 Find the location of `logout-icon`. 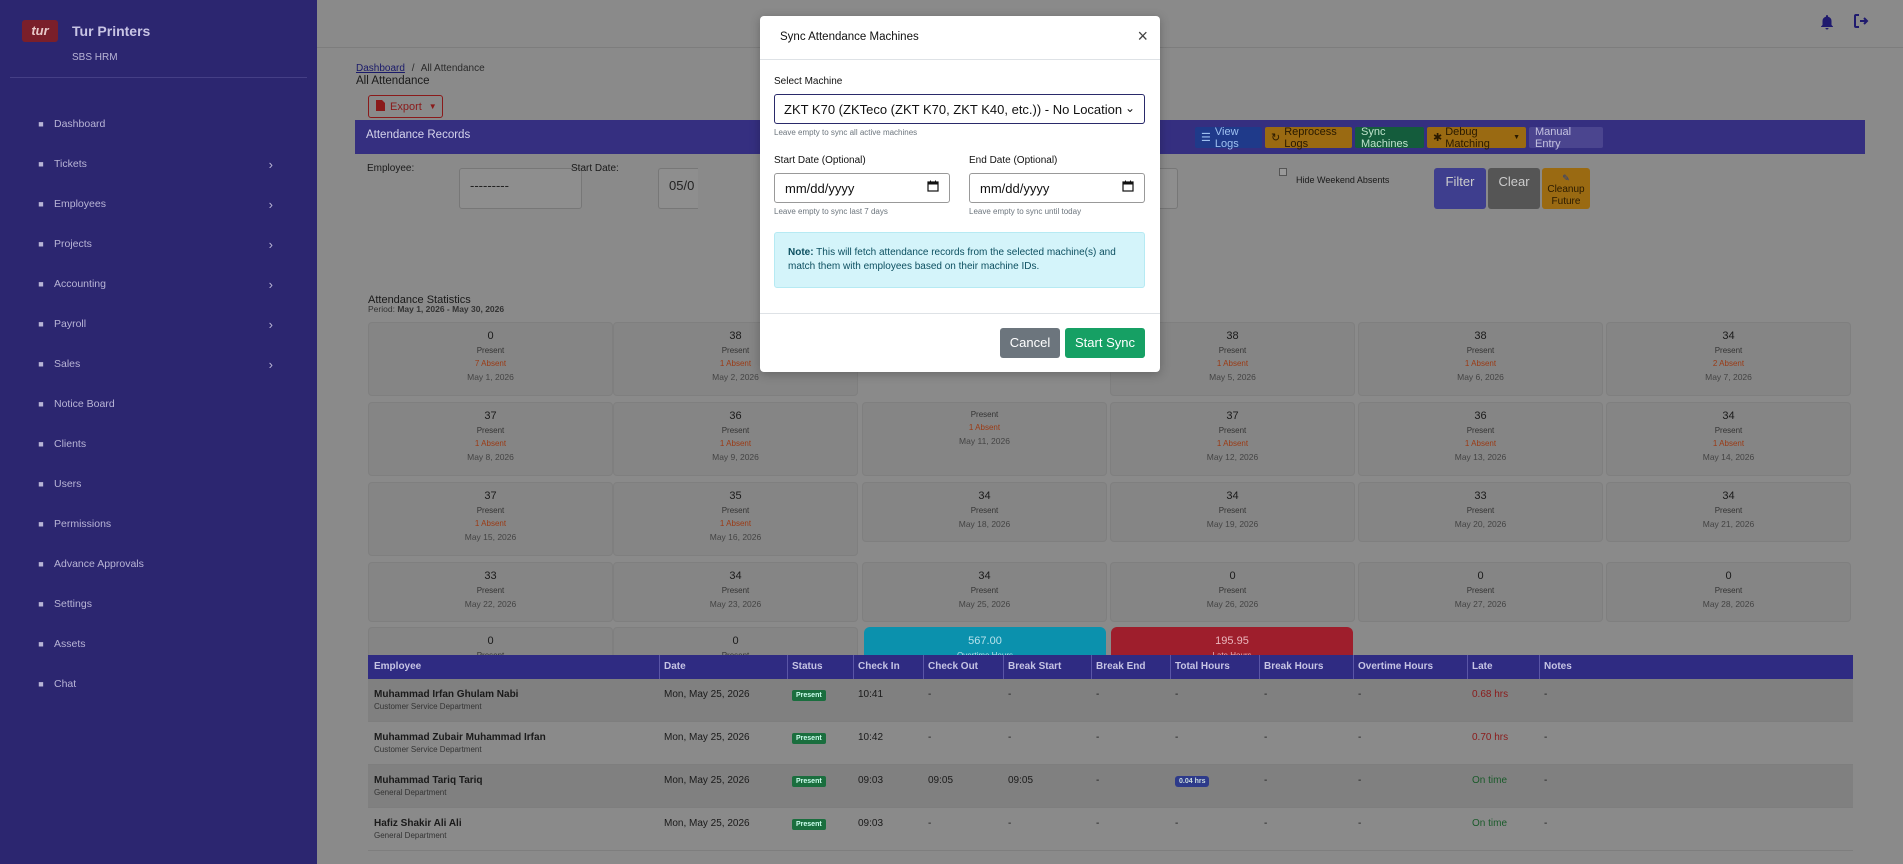

logout-icon is located at coordinates (1861, 23).